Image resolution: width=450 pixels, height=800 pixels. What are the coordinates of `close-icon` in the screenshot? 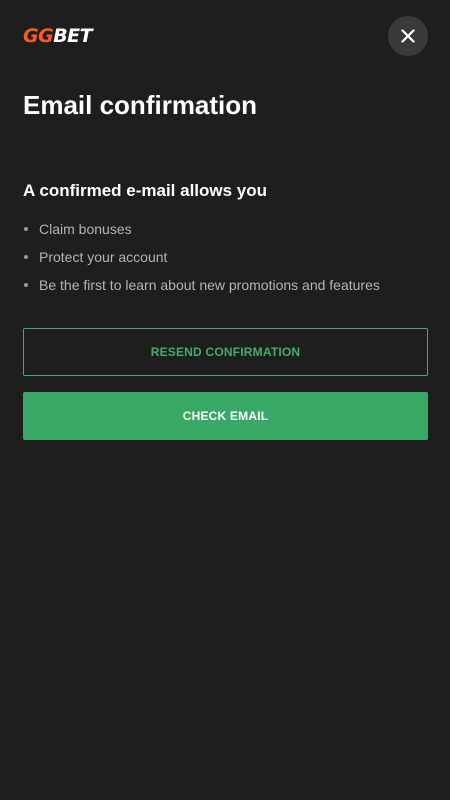 It's located at (408, 36).